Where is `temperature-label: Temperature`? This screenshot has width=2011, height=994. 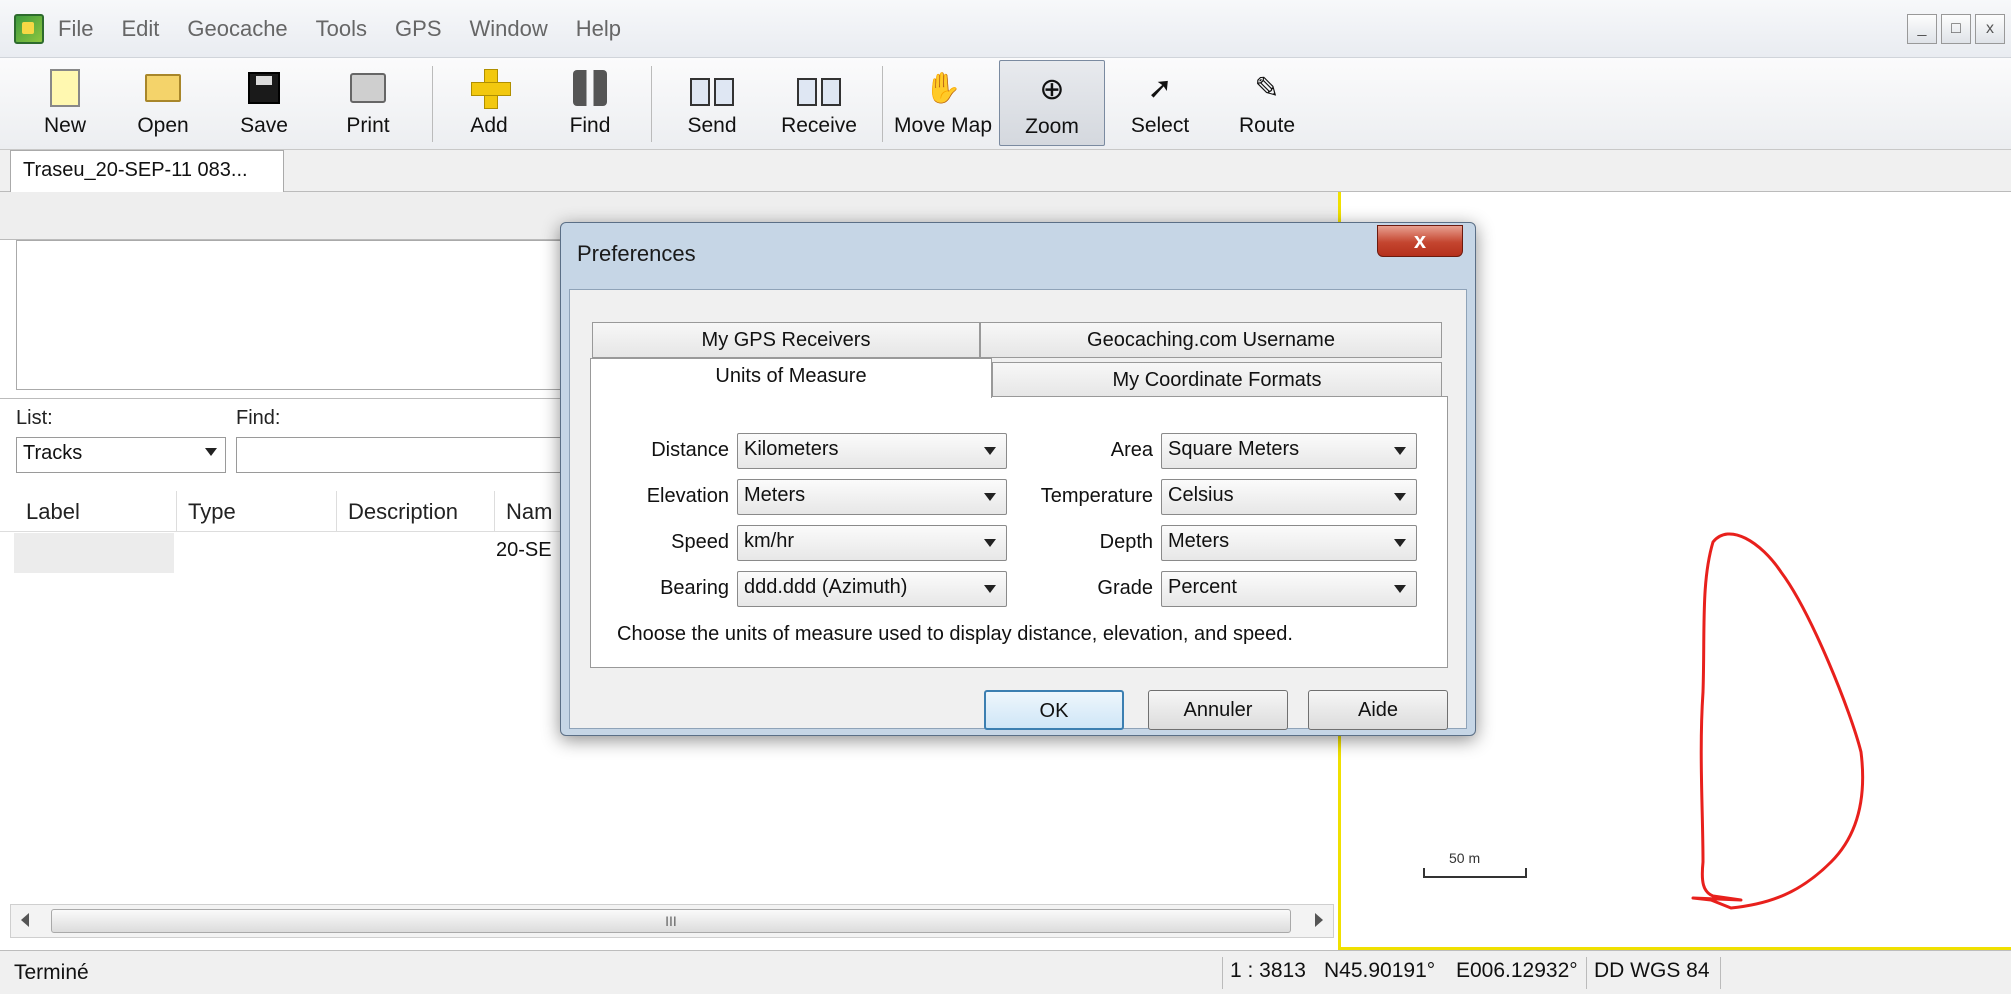
temperature-label: Temperature is located at coordinates (1096, 496).